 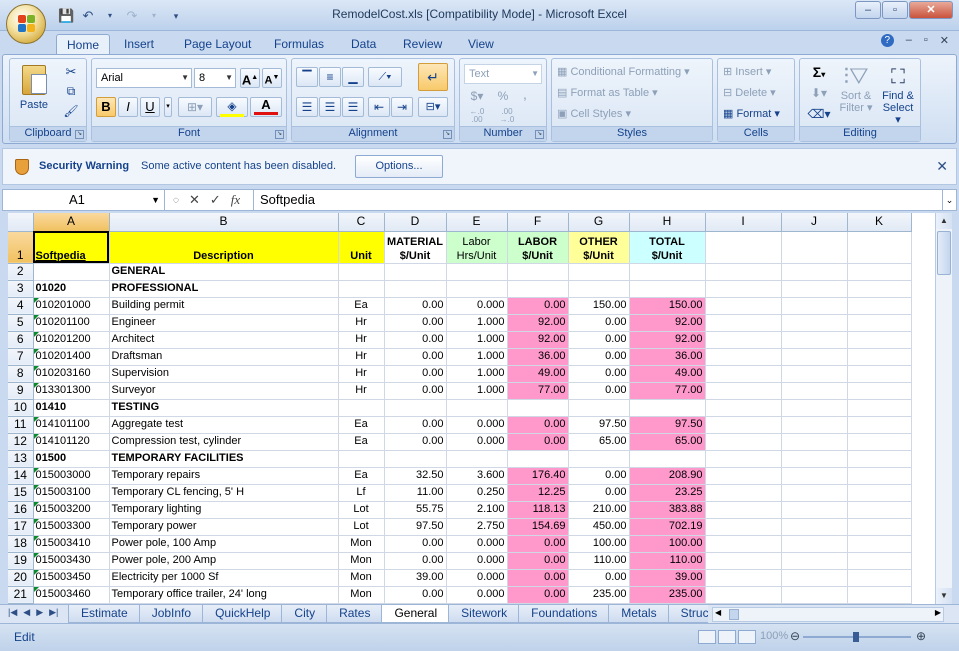 I want to click on cell: 0.000, so click(x=477, y=561).